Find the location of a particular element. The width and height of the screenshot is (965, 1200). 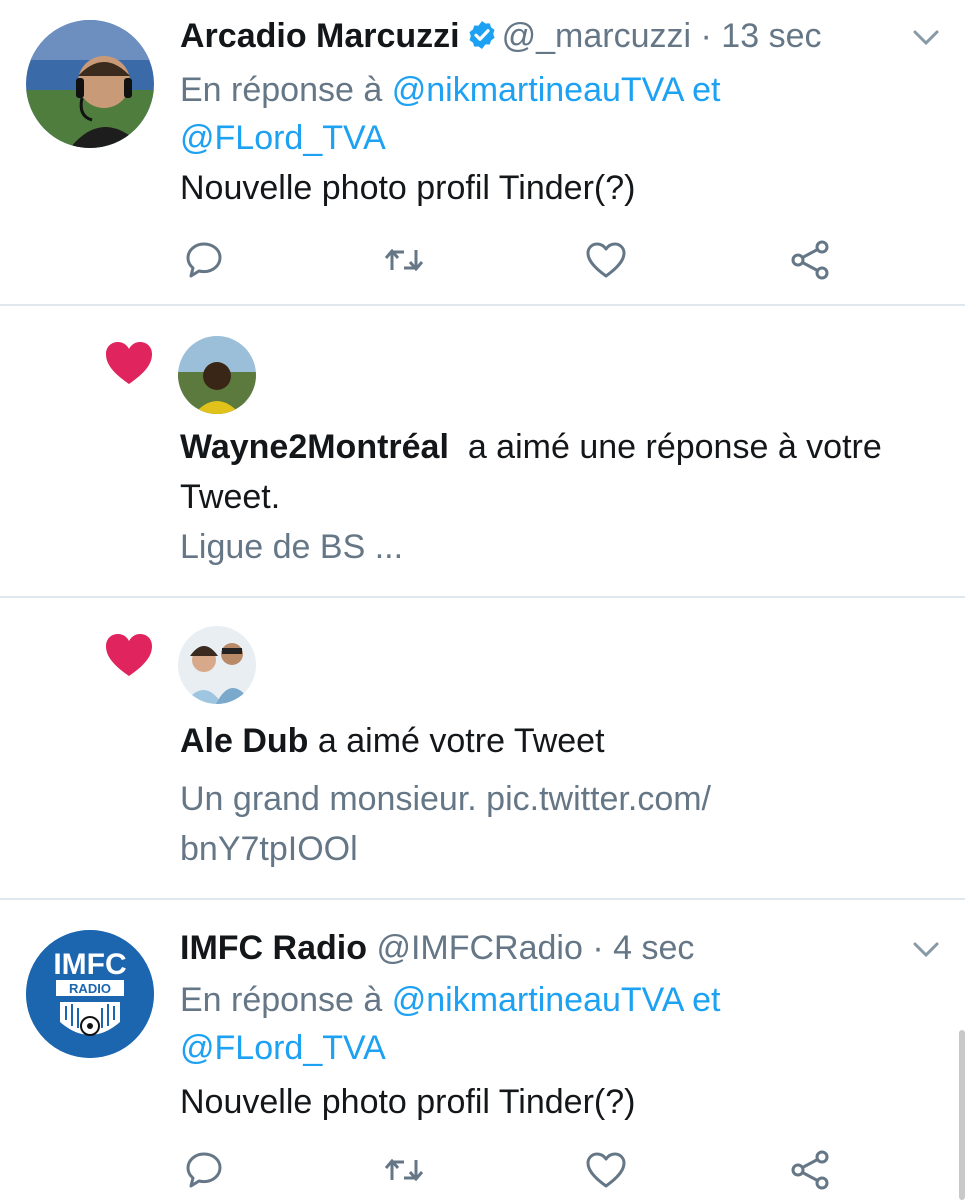

tweet-header: IMFC Radio @IMFCRadio · 4 sec is located at coordinates (437, 948).